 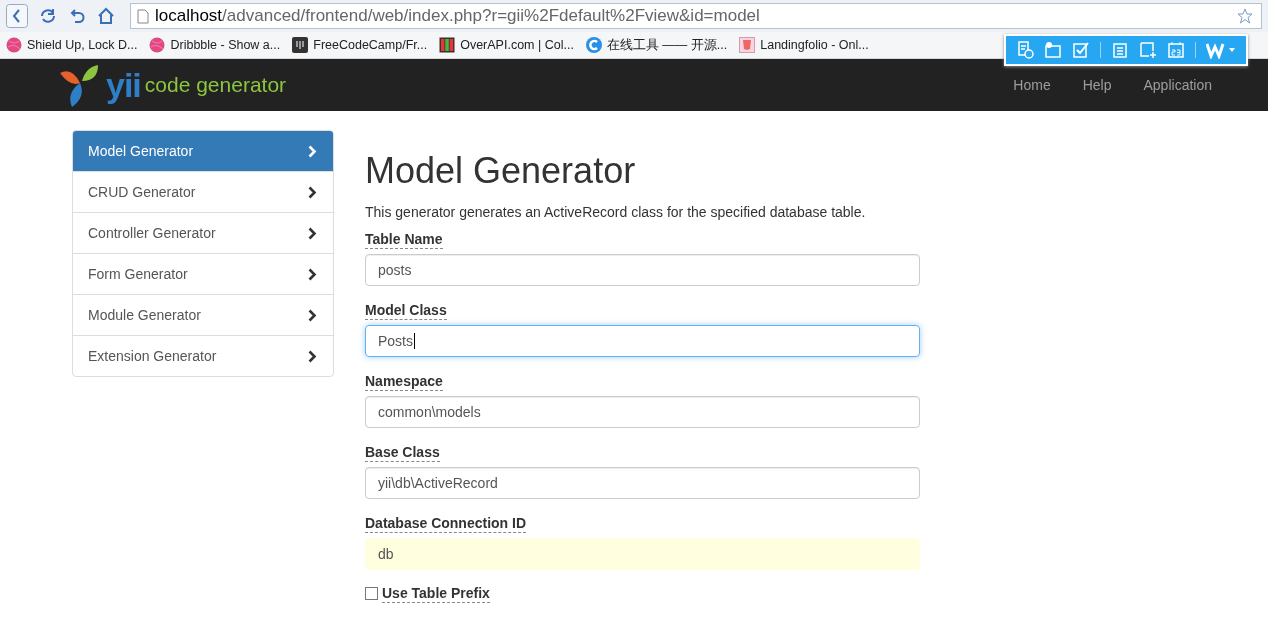 I want to click on nav-link: Help, so click(x=1097, y=85).